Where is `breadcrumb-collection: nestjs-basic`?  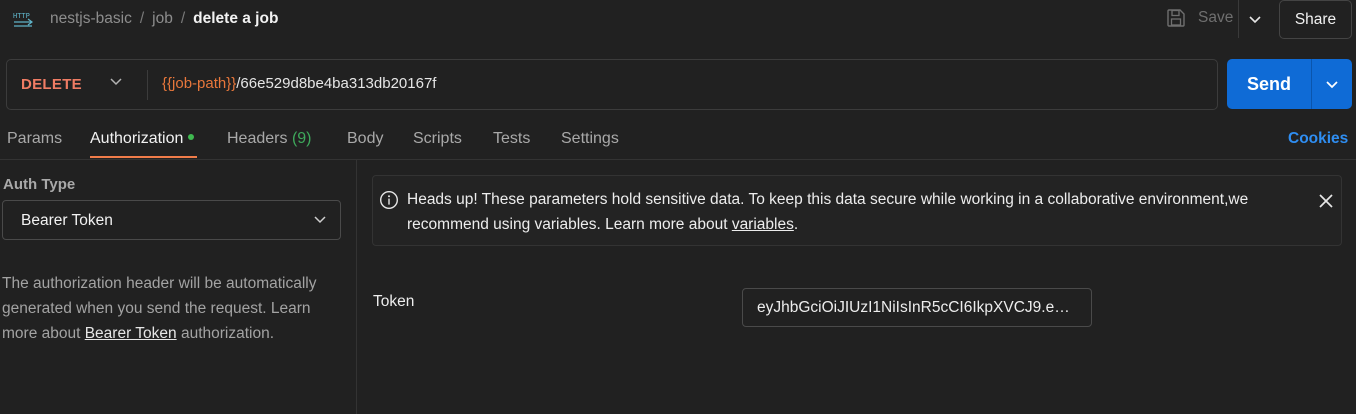
breadcrumb-collection: nestjs-basic is located at coordinates (91, 18).